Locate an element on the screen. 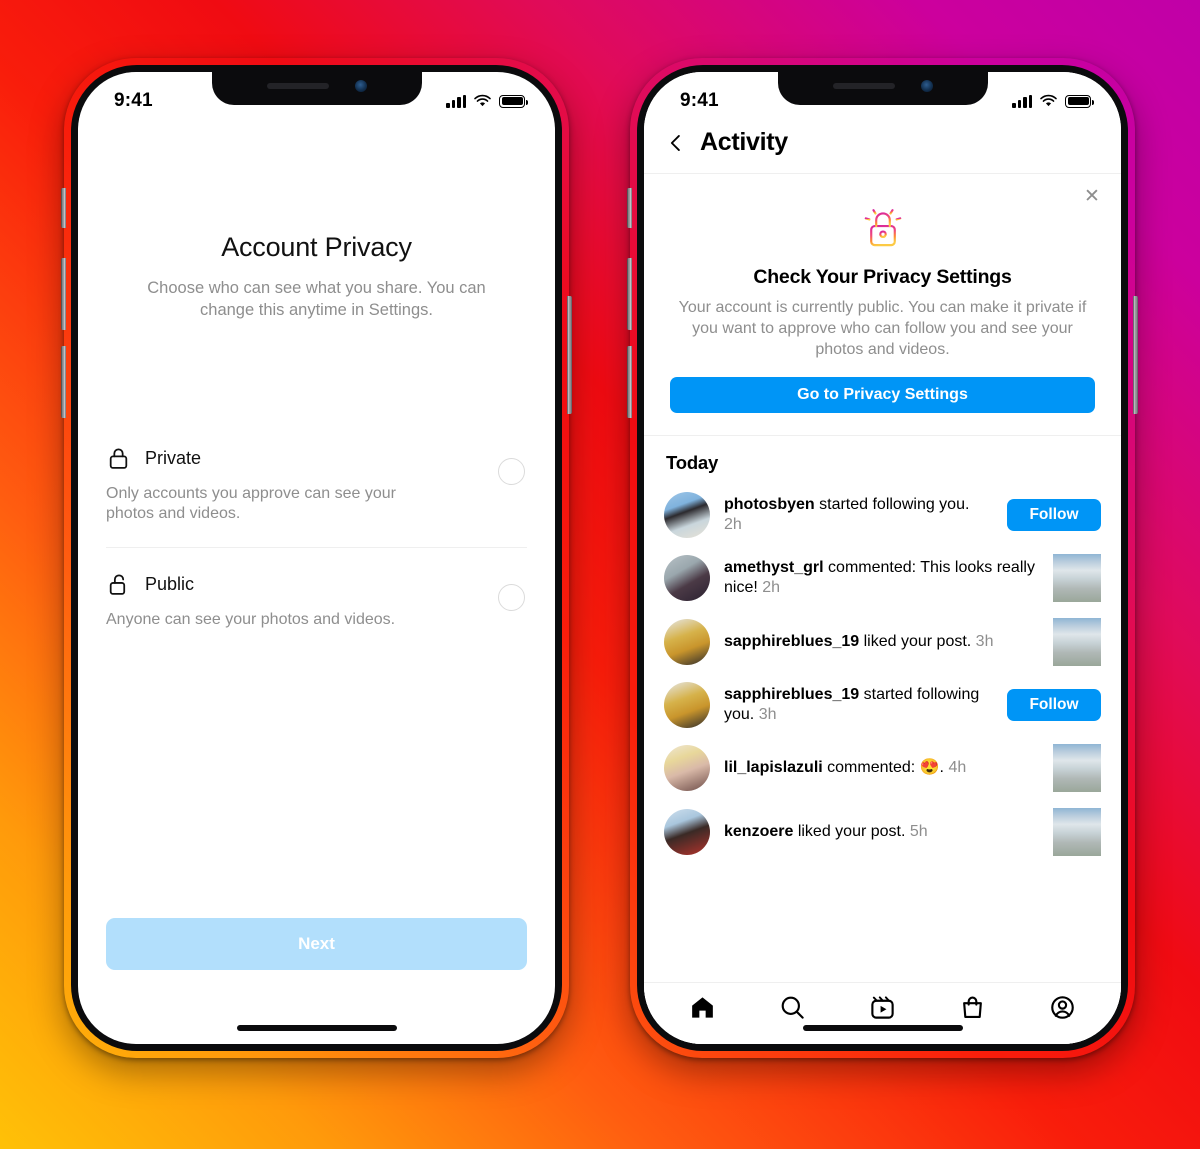  activity-row: kenzoere liked your post. 5h is located at coordinates (882, 832).